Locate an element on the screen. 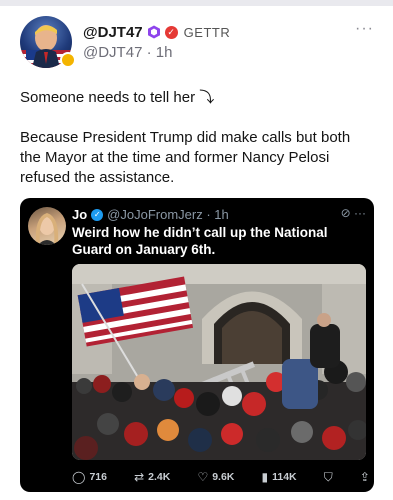 The width and height of the screenshot is (393, 500). bookmark-stat: ⛉ is located at coordinates (328, 477).